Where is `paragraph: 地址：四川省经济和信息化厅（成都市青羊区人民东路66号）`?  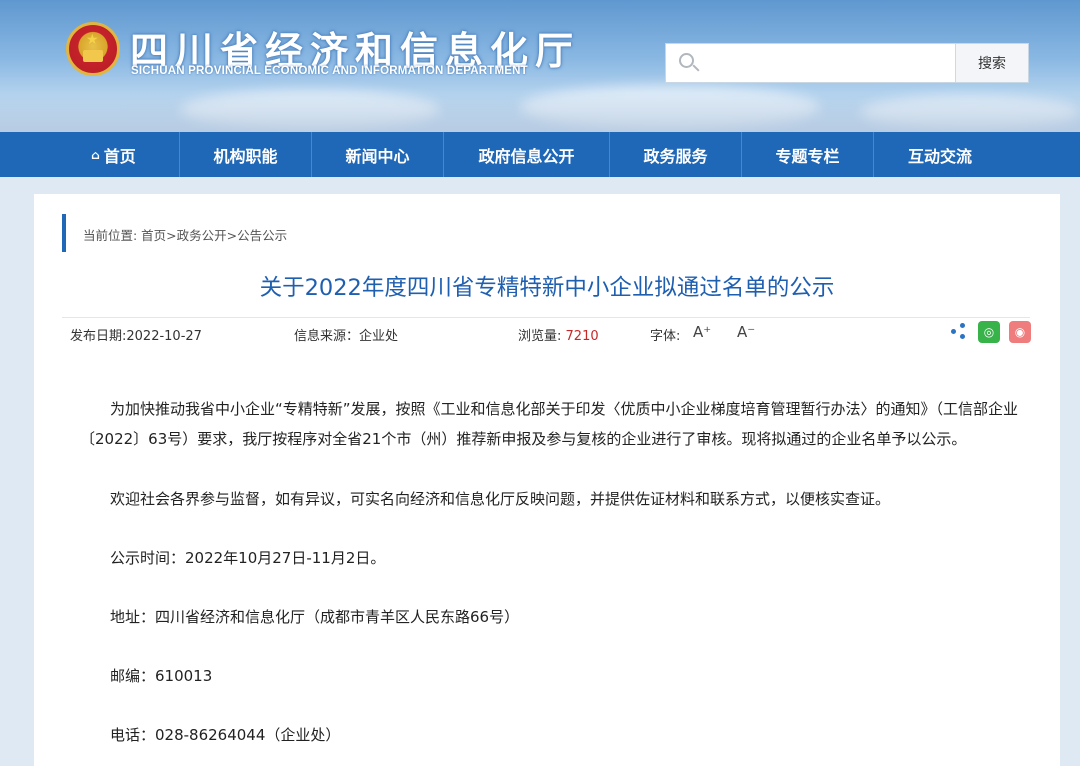 paragraph: 地址：四川省经济和信息化厅（成都市青羊区人民东路66号） is located at coordinates (315, 617).